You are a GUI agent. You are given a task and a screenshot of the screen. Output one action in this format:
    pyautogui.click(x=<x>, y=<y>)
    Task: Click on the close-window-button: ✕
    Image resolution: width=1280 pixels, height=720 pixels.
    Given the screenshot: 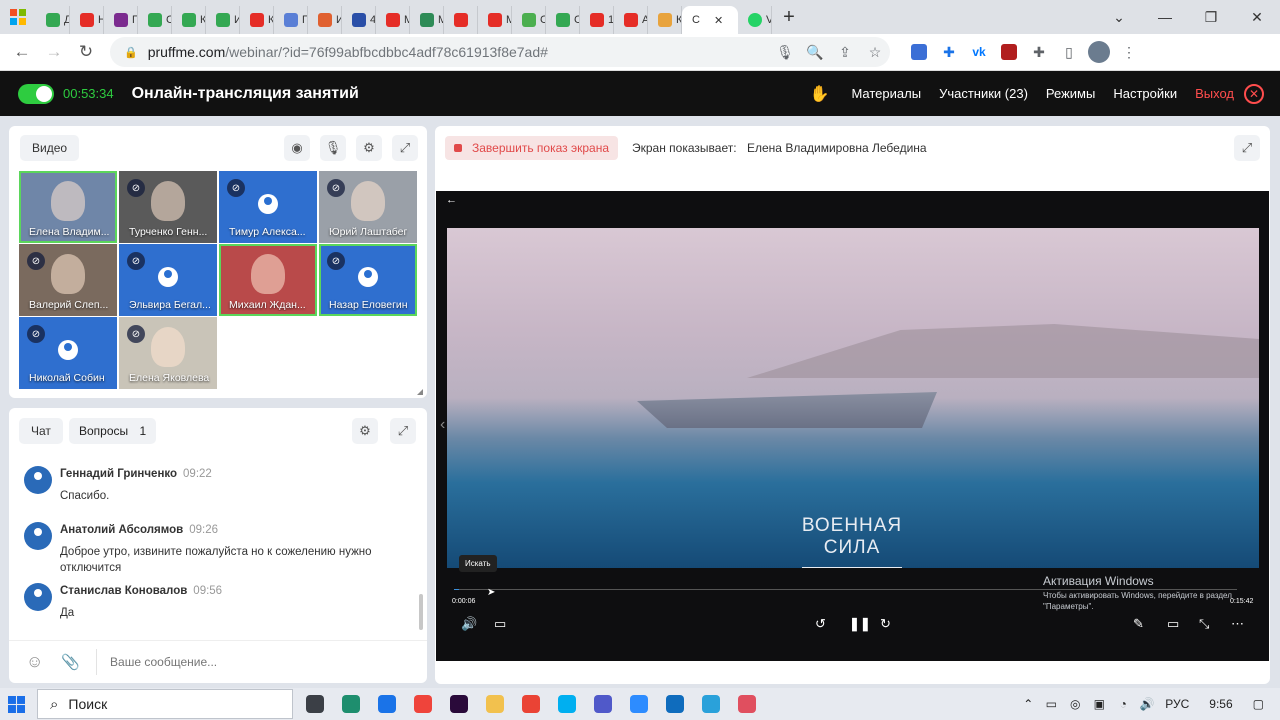 What is the action you would take?
    pyautogui.click(x=1257, y=17)
    